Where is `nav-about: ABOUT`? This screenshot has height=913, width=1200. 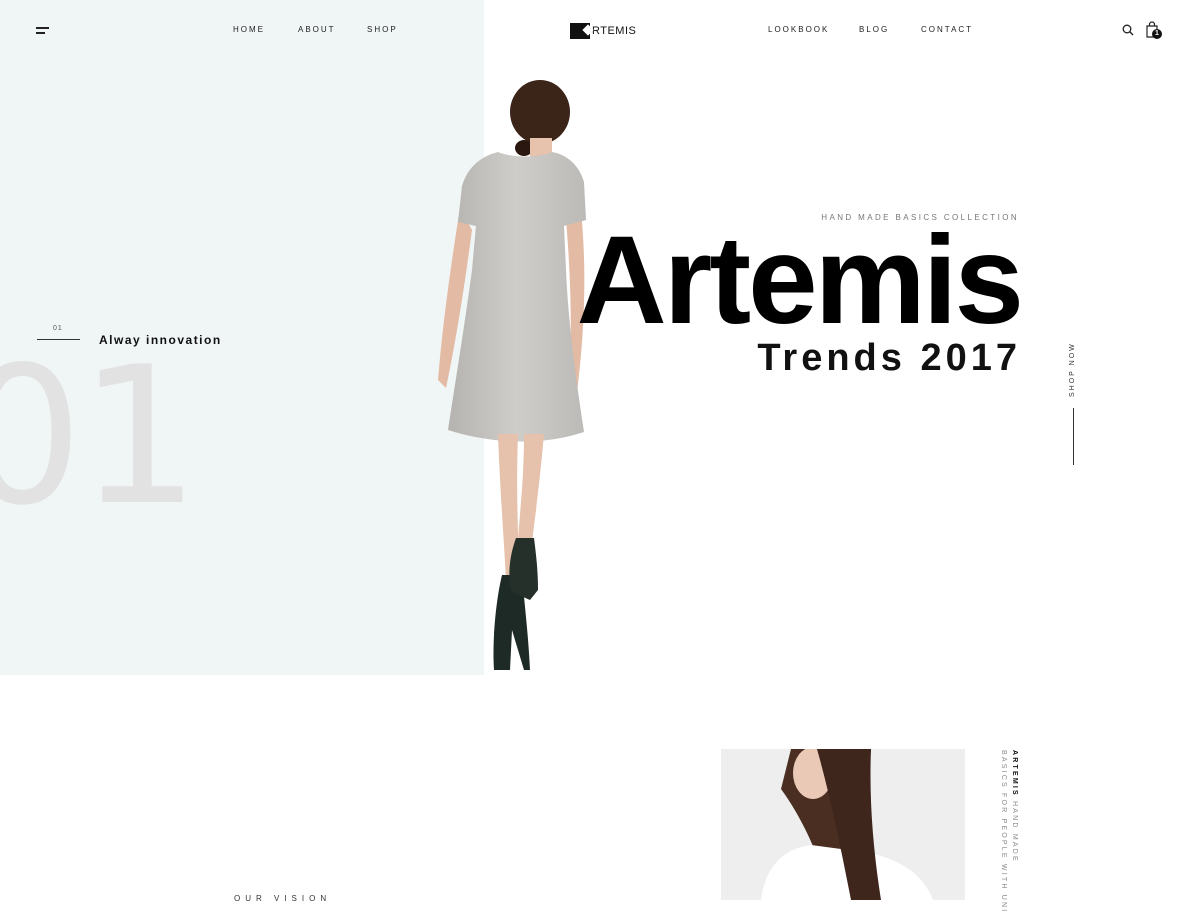 nav-about: ABOUT is located at coordinates (317, 29).